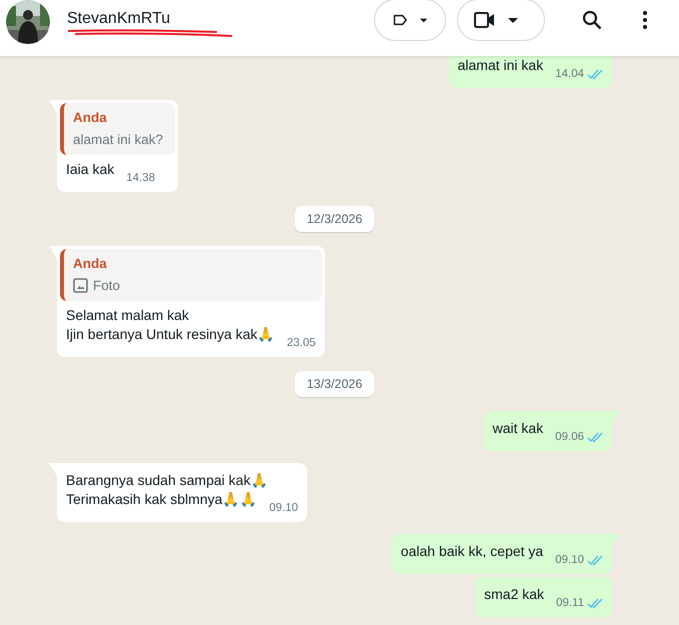  Describe the element at coordinates (118, 129) in the screenshot. I see `quoted-message: Anda alamat ini kak?` at that location.